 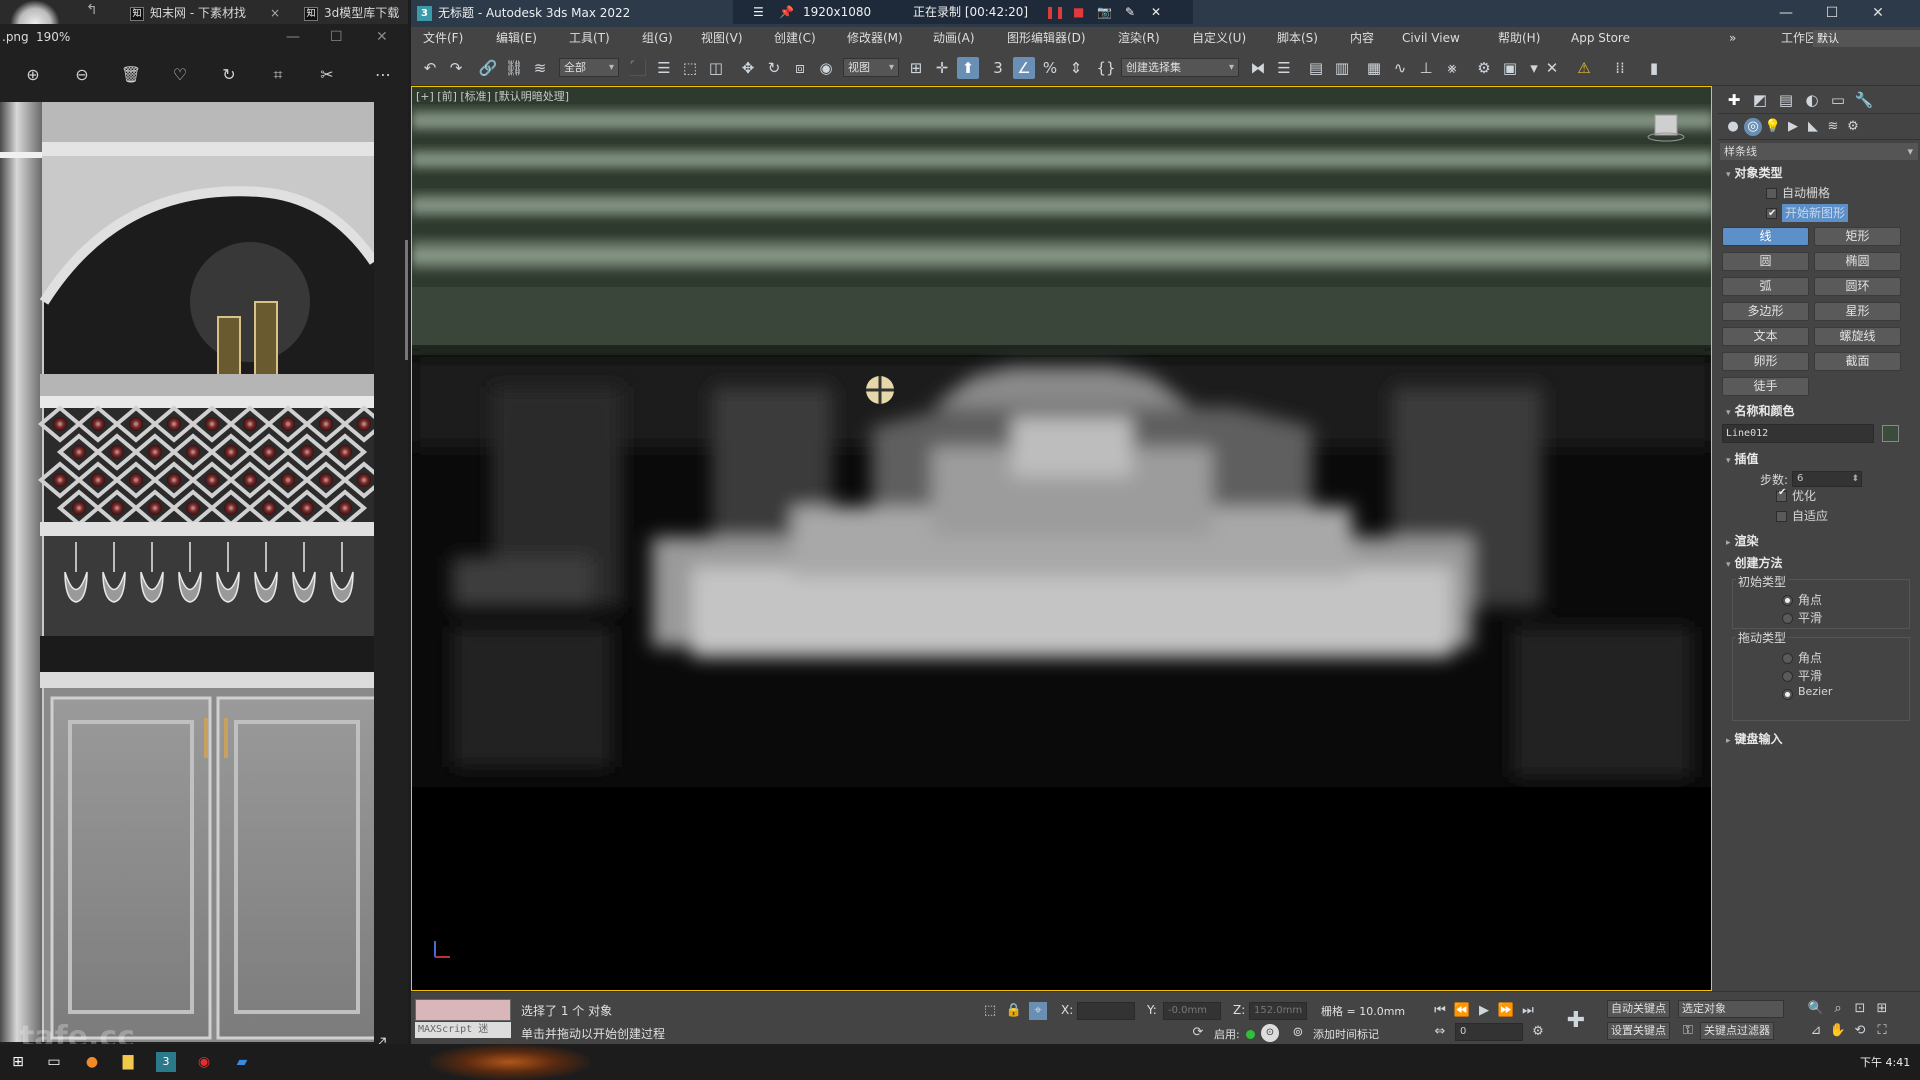 What do you see at coordinates (1816, 1031) in the screenshot?
I see `field-of-view-icon: ⊿` at bounding box center [1816, 1031].